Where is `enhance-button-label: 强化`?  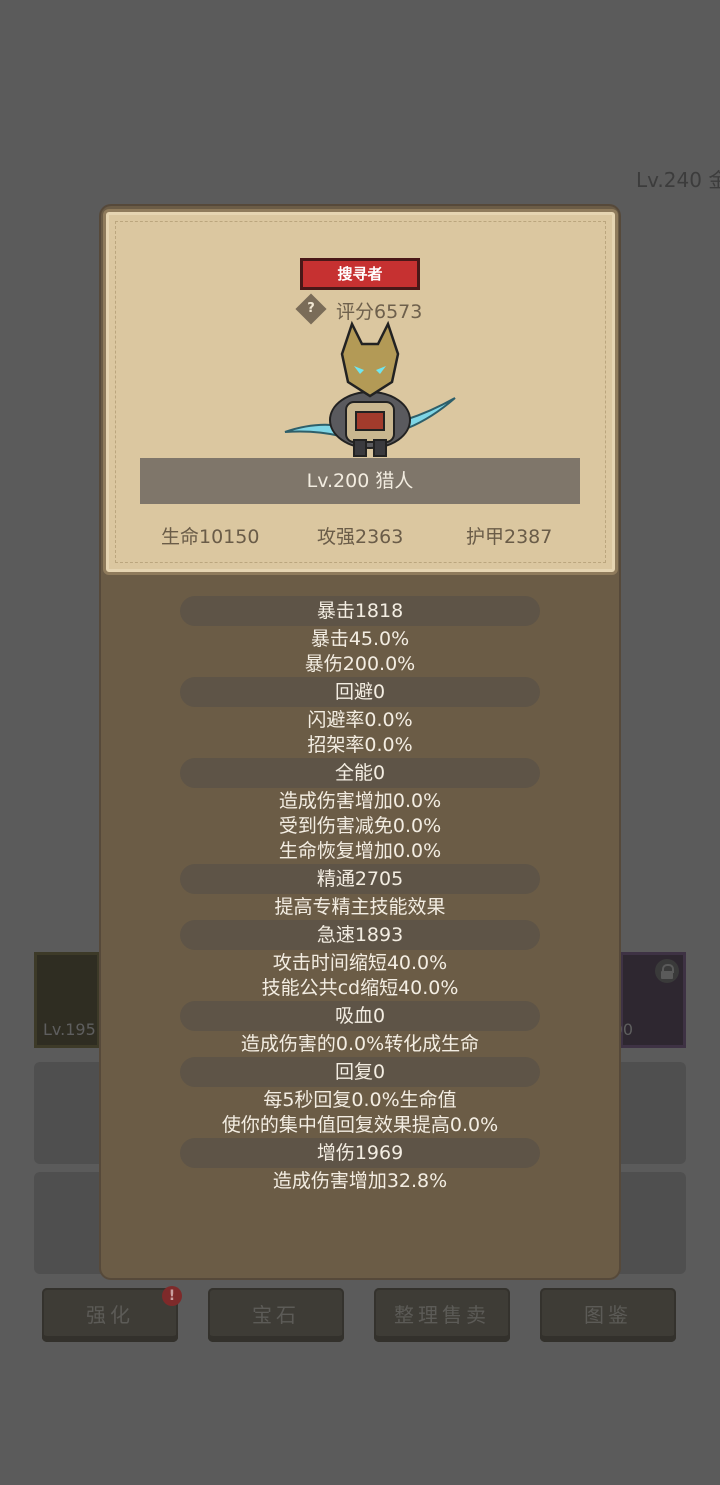
enhance-button-label: 强化 is located at coordinates (110, 1315).